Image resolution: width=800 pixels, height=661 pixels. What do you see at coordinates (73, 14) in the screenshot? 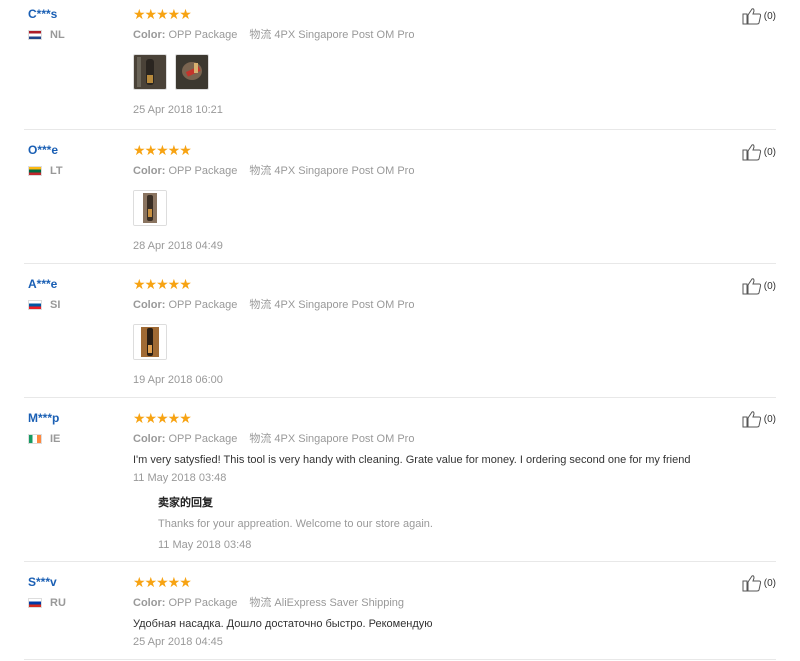
I see `reviewer-name: C***s` at bounding box center [73, 14].